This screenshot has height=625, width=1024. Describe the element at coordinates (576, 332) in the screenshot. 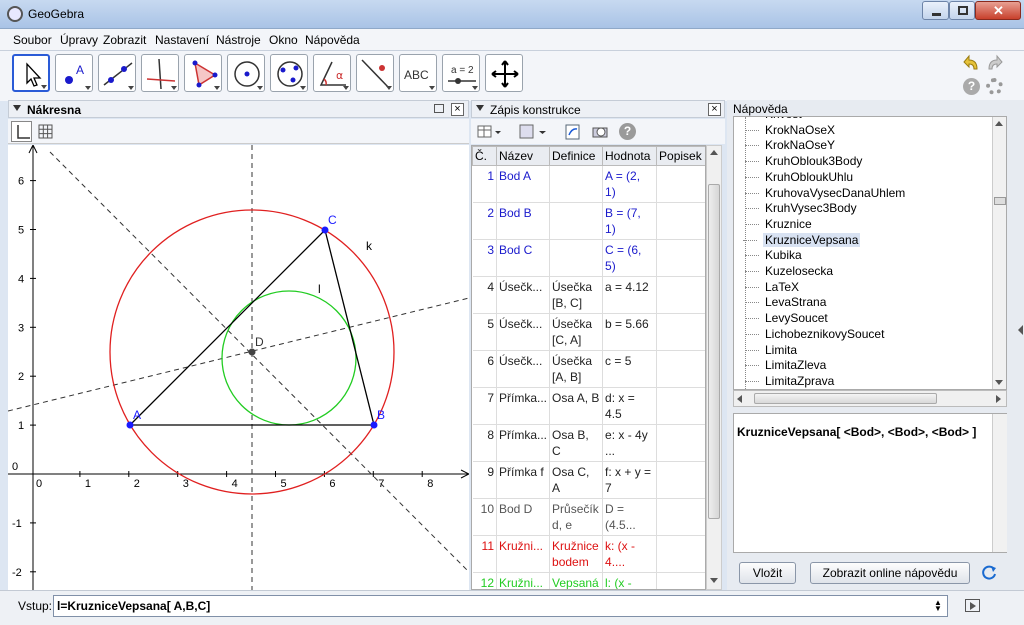

I see `row-definition: Úsečka [C, A]` at that location.